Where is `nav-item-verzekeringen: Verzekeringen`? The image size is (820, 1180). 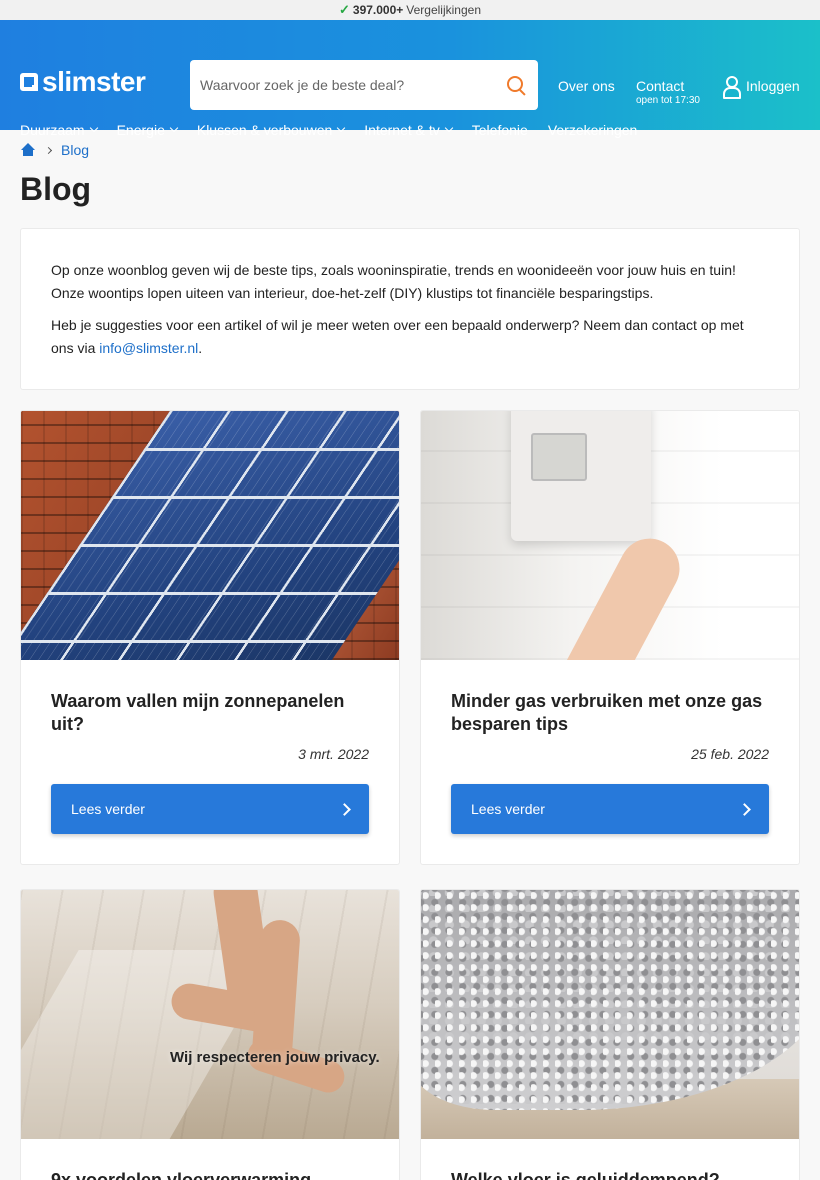 nav-item-verzekeringen: Verzekeringen is located at coordinates (593, 130).